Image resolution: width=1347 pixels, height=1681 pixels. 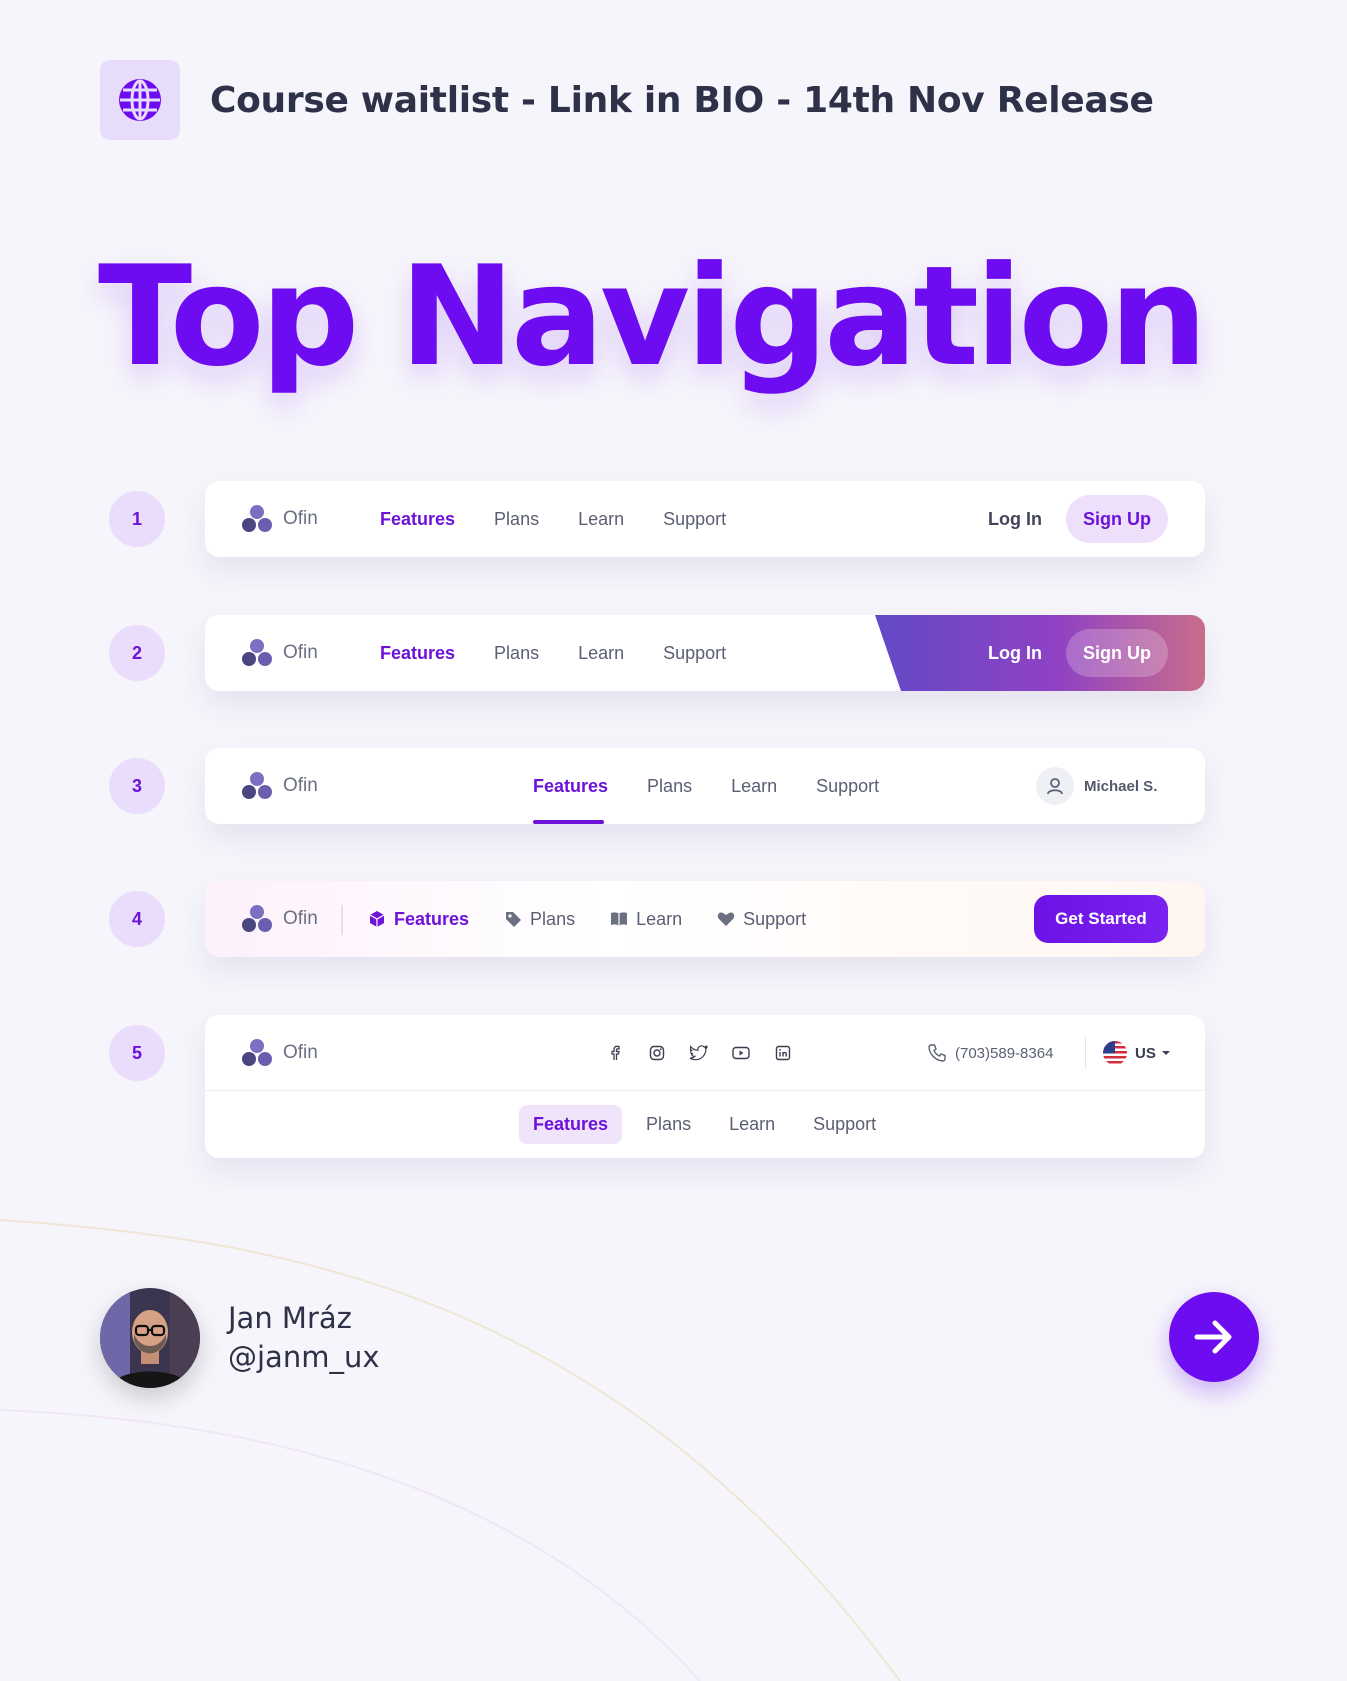 I want to click on author-card: Jan Mráz @janm_ux, so click(x=240, y=1338).